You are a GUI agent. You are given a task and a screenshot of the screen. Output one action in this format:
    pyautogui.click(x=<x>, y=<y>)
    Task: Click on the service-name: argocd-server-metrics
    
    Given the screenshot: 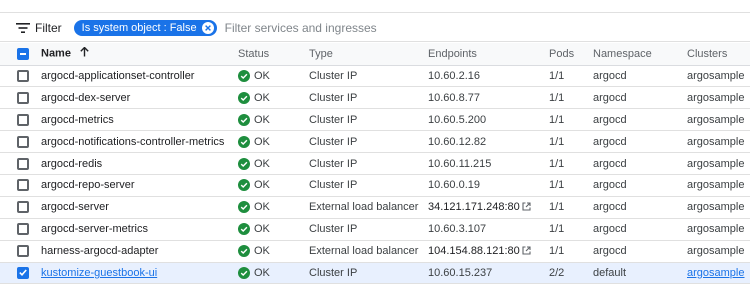 What is the action you would take?
    pyautogui.click(x=94, y=229)
    